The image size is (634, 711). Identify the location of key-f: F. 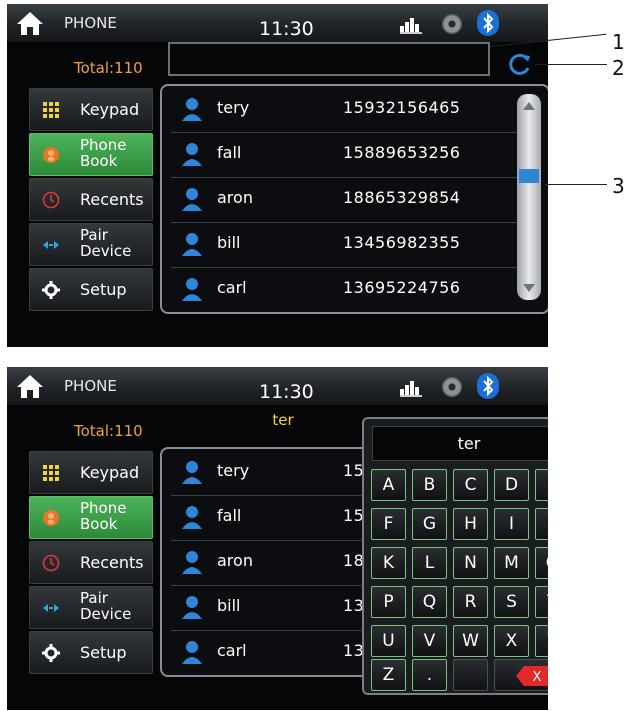
(388, 524).